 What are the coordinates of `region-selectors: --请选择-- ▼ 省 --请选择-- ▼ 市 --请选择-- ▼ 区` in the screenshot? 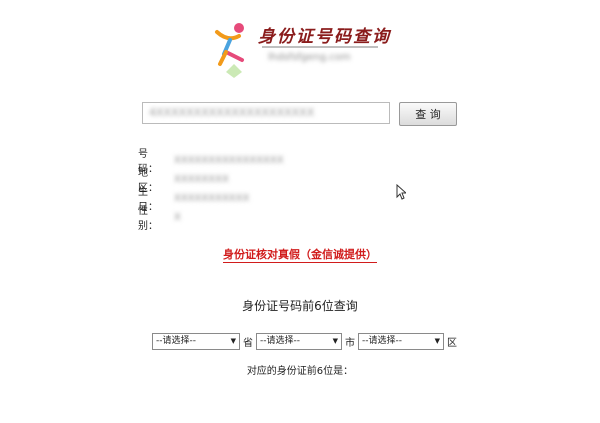 It's located at (306, 341).